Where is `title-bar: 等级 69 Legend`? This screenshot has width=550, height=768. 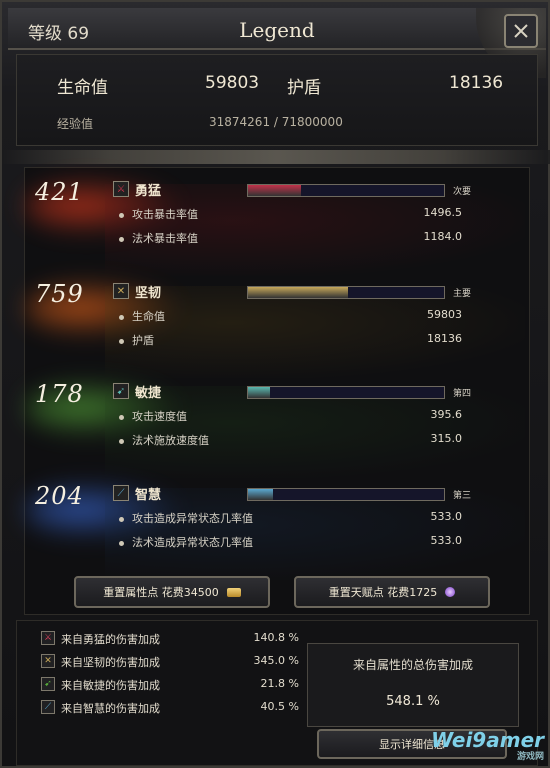
title-bar: 等级 69 Legend is located at coordinates (277, 43).